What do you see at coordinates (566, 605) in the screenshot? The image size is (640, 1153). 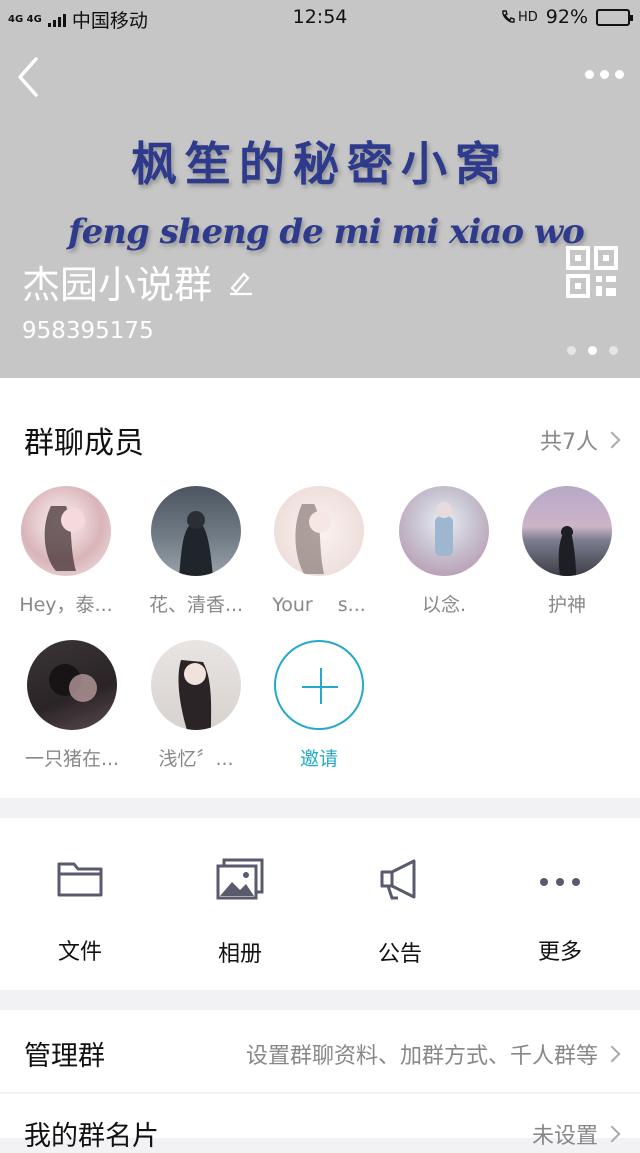 I see `member-name: 护神` at bounding box center [566, 605].